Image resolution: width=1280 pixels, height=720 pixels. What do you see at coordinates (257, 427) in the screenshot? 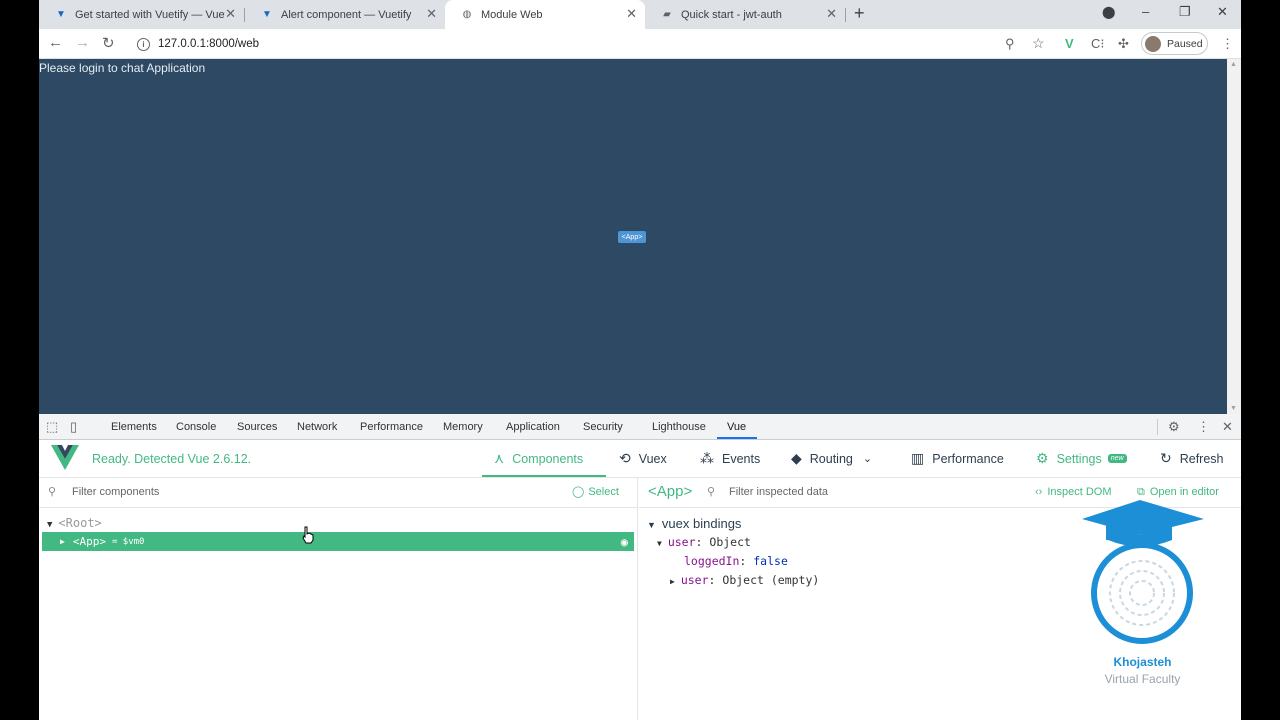
I see `devtools-tab-sources: Sources` at bounding box center [257, 427].